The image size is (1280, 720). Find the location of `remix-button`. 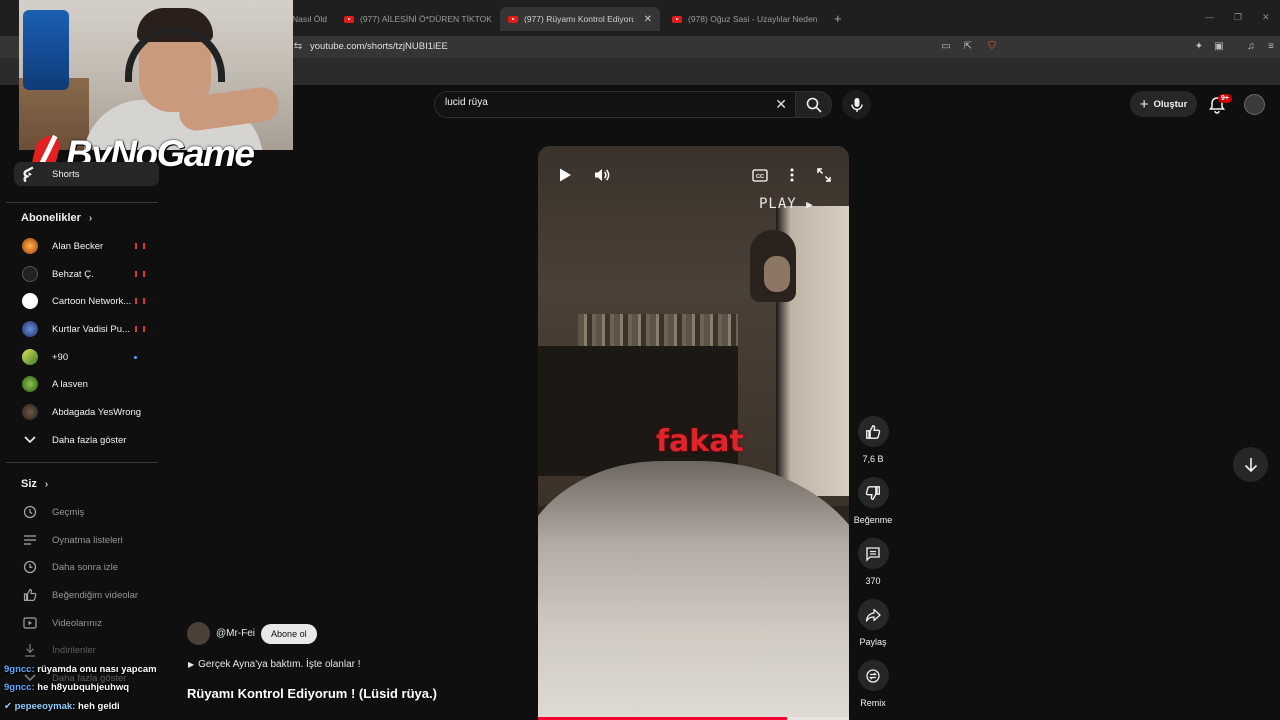

remix-button is located at coordinates (873, 675).